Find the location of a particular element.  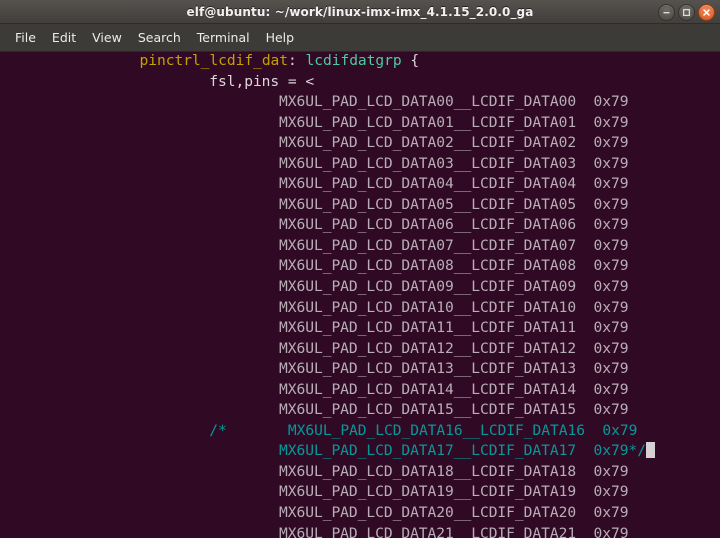

terminal-text: MX6UL_PAD_LCD_DATA04__LCDIF_DATA04 0x79 is located at coordinates (454, 184).